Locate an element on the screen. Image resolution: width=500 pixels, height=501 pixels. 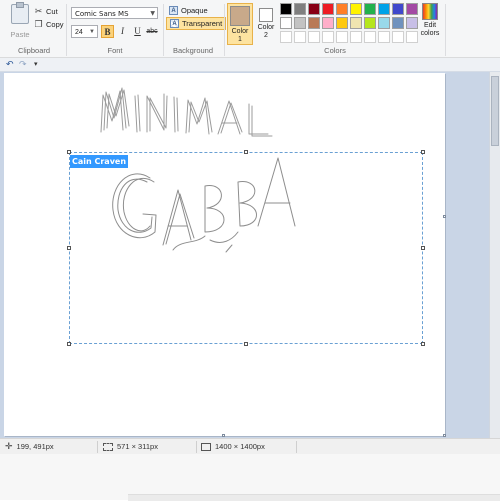
selection-icon is located at coordinates (108, 446).